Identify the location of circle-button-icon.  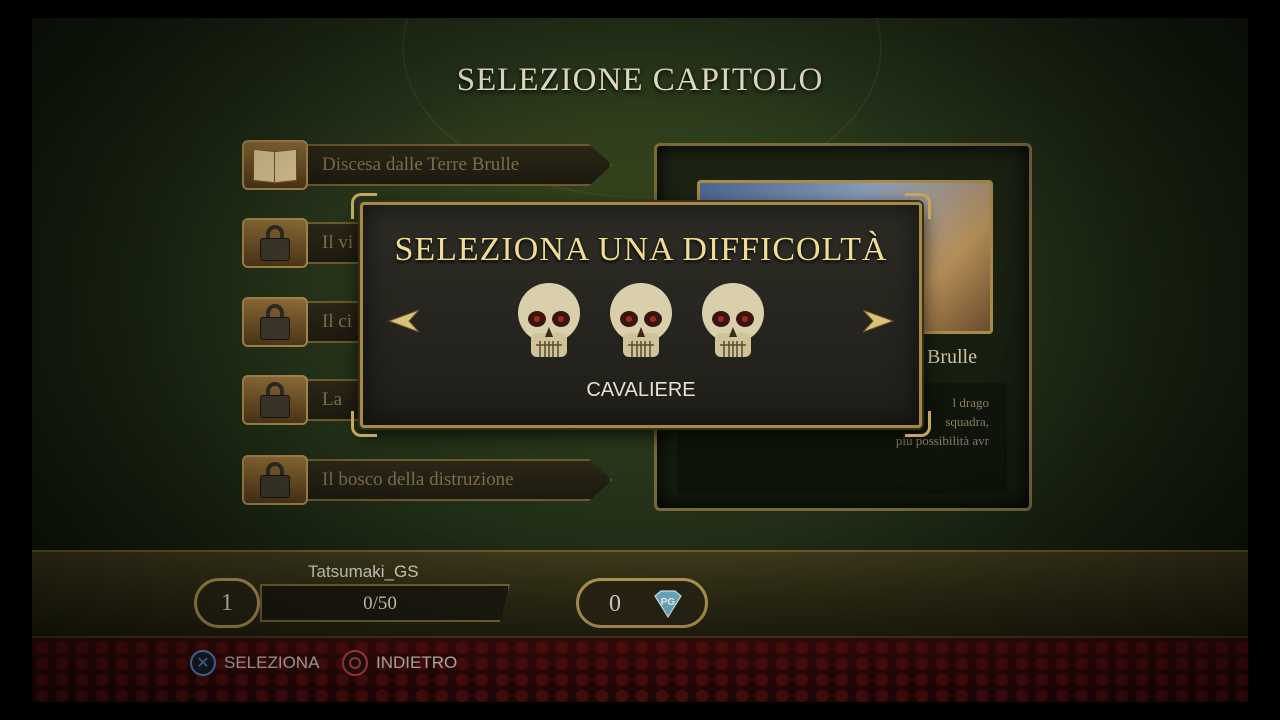
(355, 663).